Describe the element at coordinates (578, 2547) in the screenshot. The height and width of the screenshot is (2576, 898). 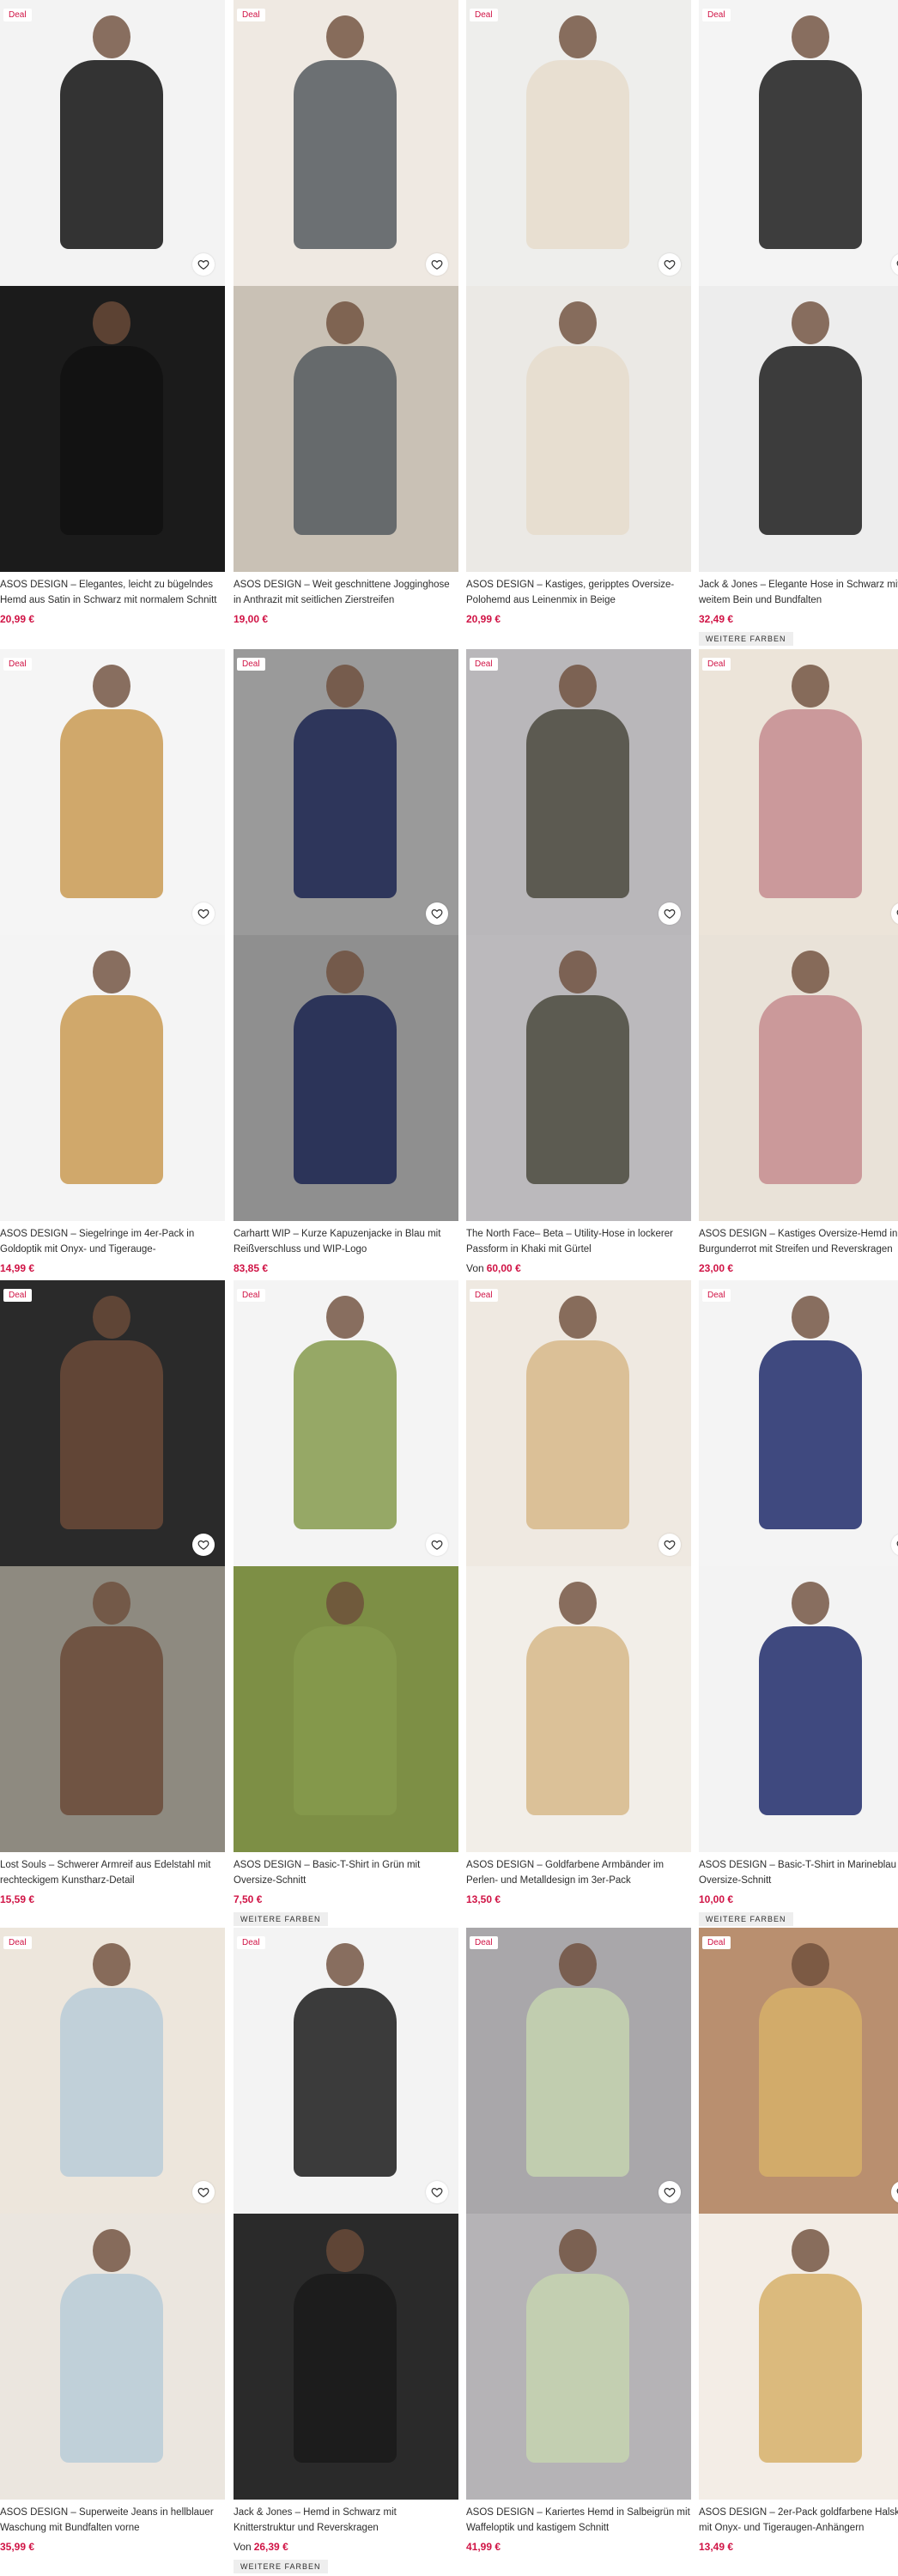
I see `product-price: 41,99 €` at that location.